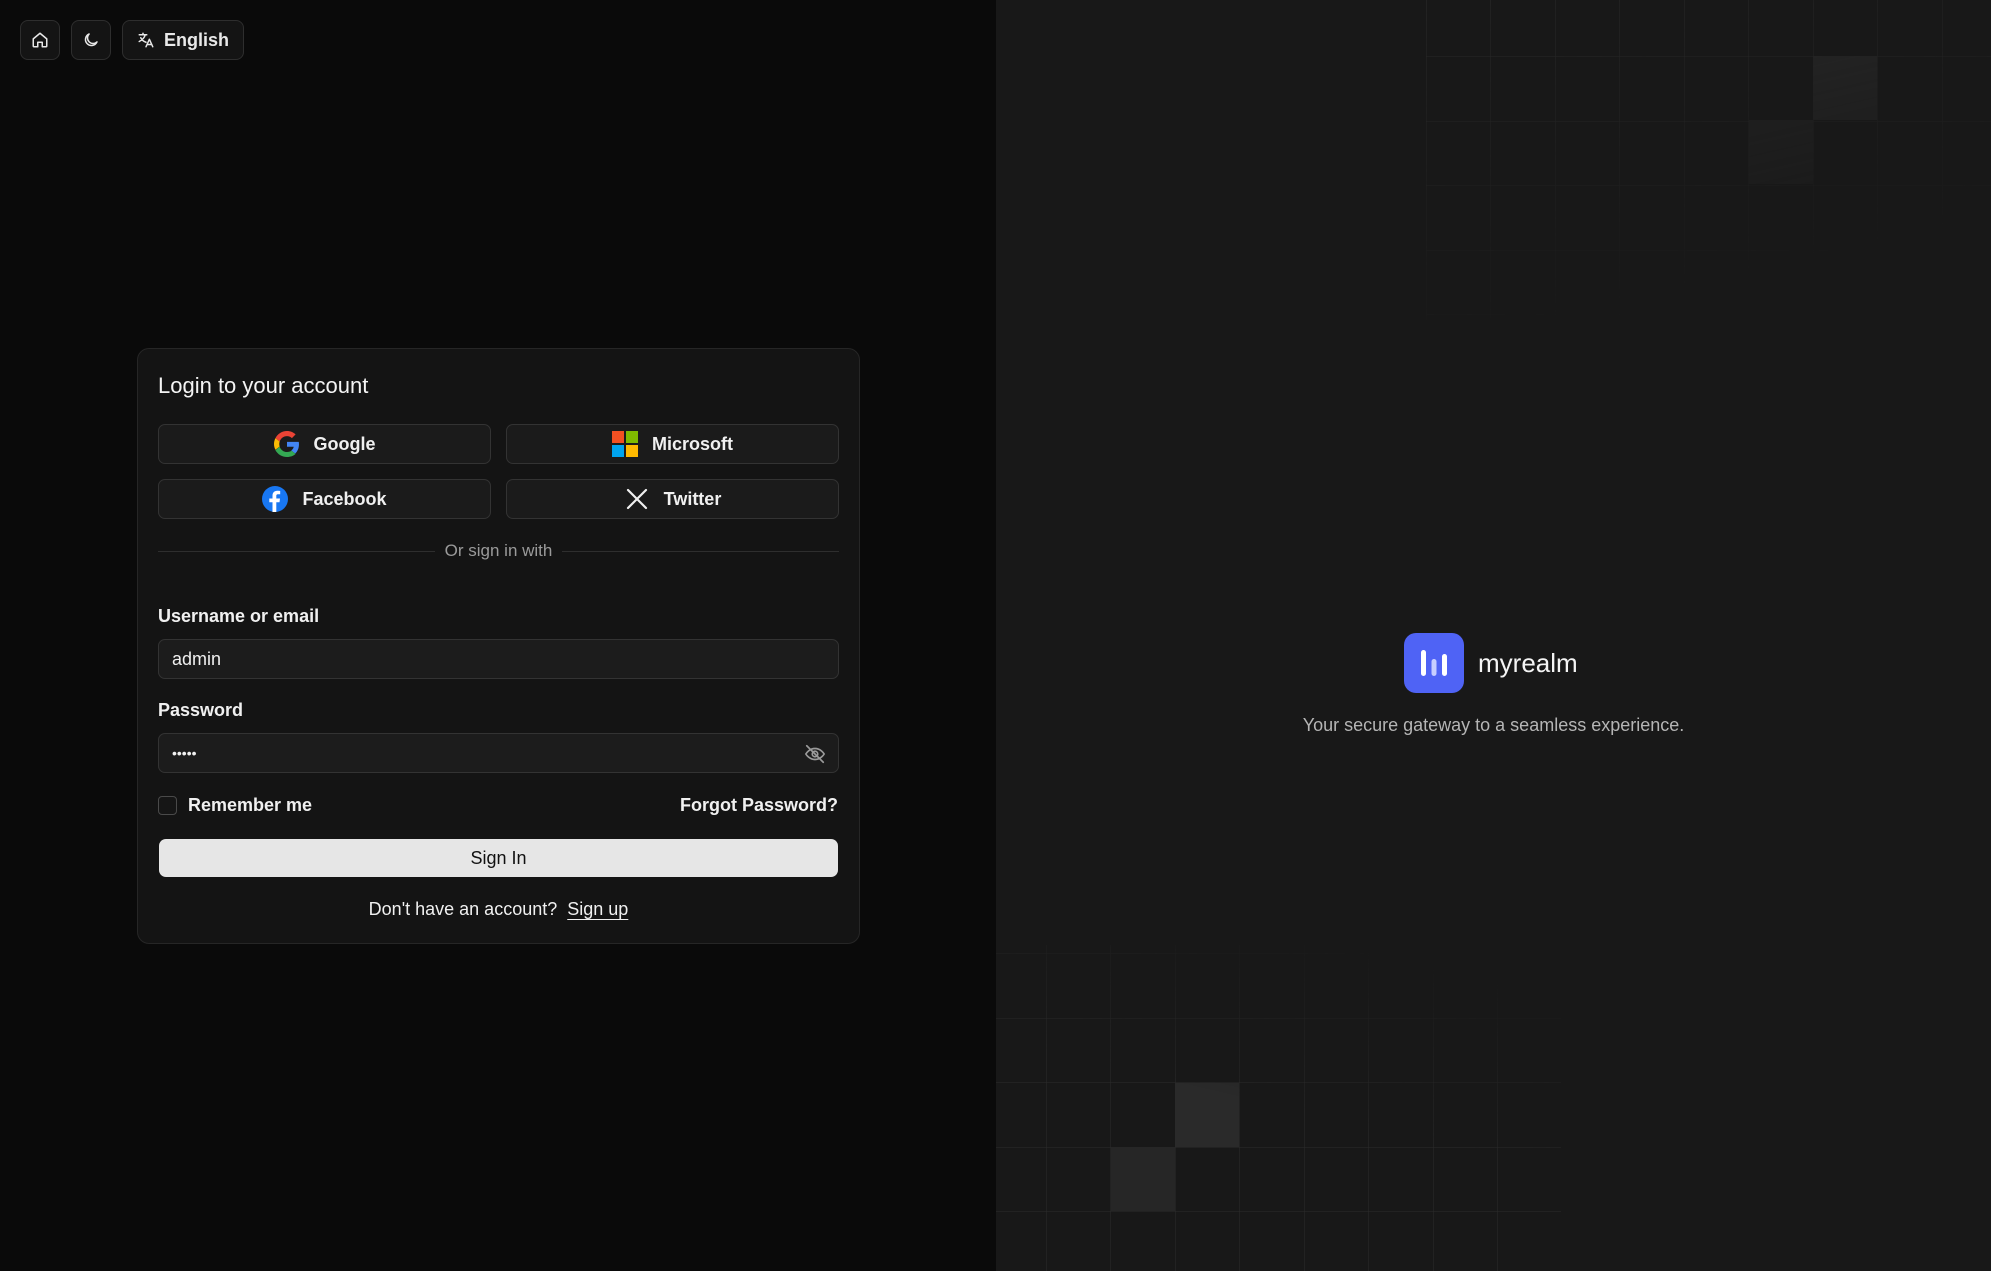 Image resolution: width=1991 pixels, height=1271 pixels. I want to click on language-button: English, so click(183, 40).